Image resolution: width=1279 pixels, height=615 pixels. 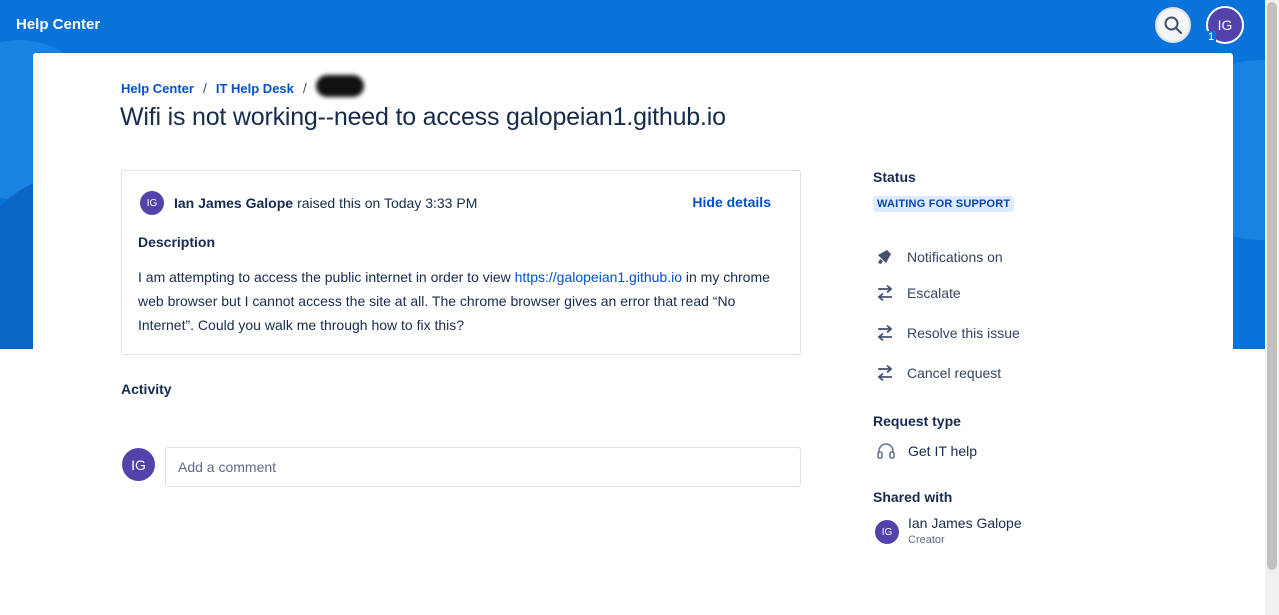 I want to click on resolve-action: Resolve this issue, so click(x=947, y=333).